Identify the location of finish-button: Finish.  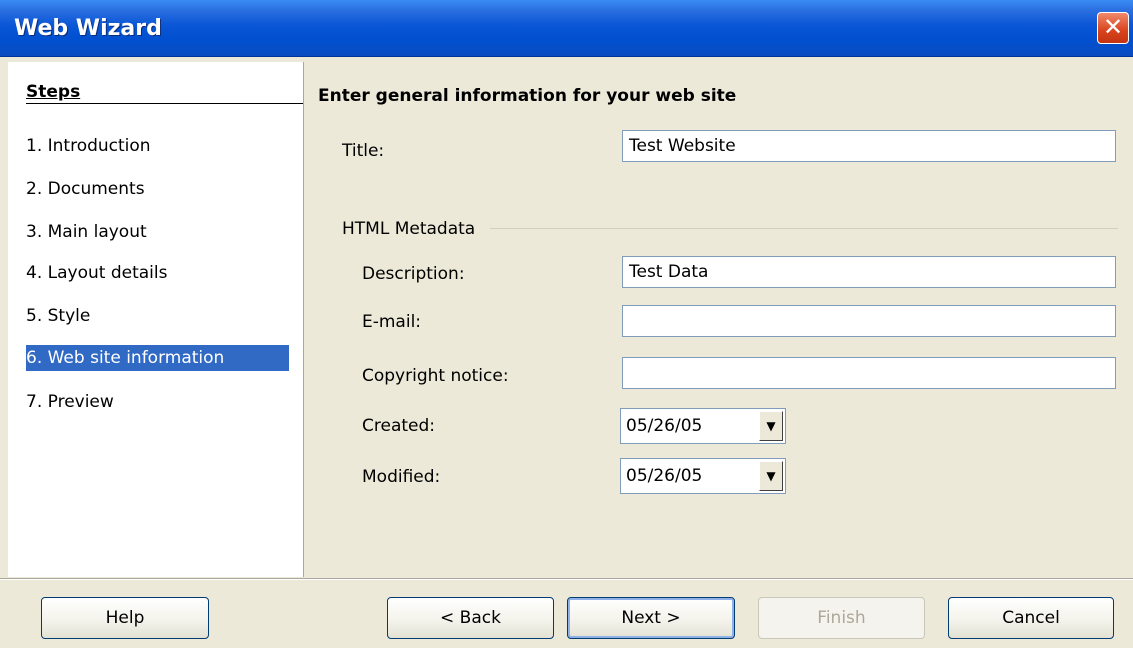
(841, 618).